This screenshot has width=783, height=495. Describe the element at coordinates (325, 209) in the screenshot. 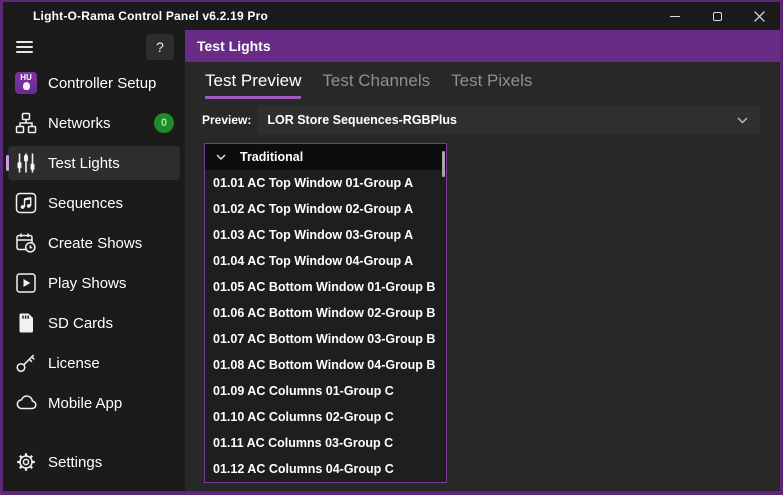

I see `list-item: 01.02 AC Top Window 02-Group A` at that location.